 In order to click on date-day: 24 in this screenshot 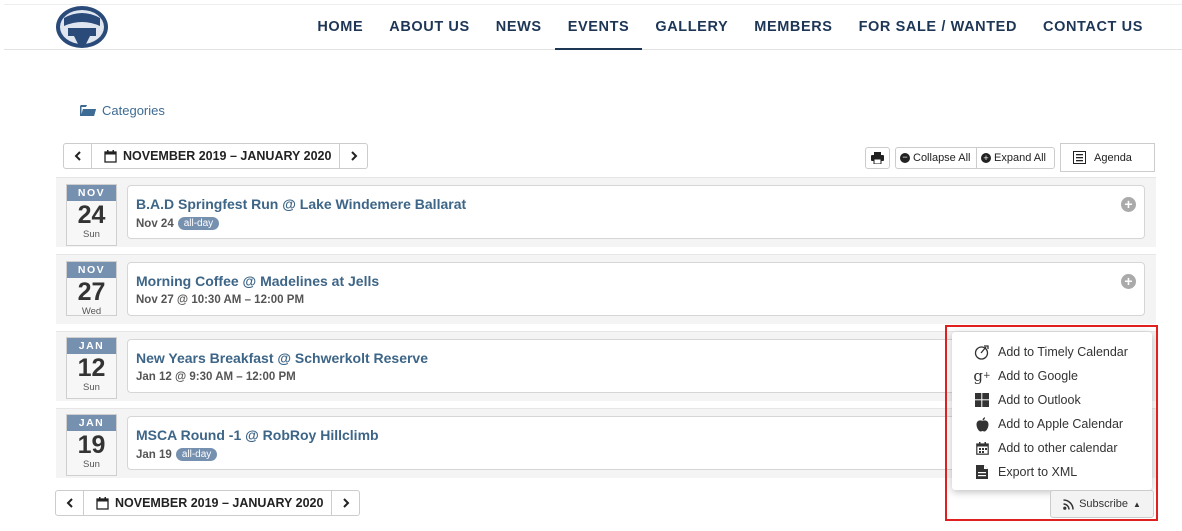, I will do `click(91, 215)`.